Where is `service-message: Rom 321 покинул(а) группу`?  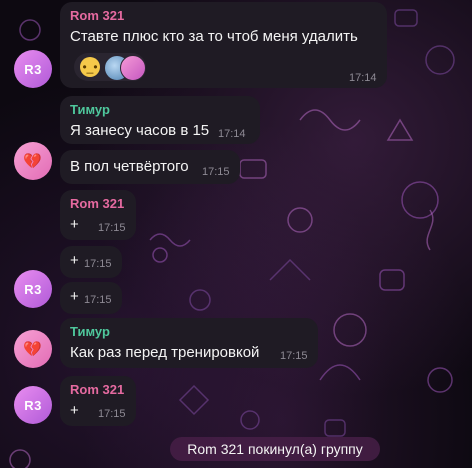 service-message: Rom 321 покинул(а) группу is located at coordinates (275, 449).